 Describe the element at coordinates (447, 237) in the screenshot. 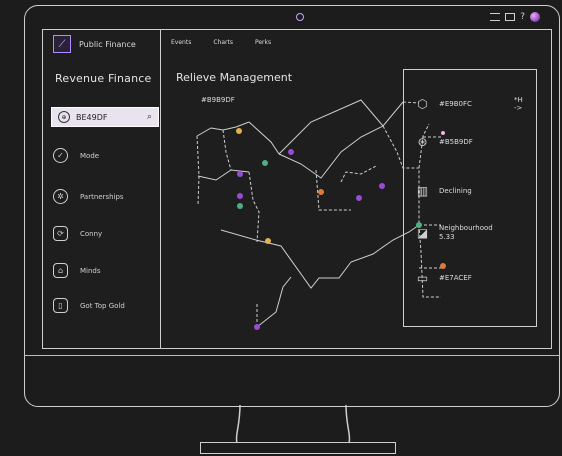

I see `panel-item-sub: 5.33` at that location.